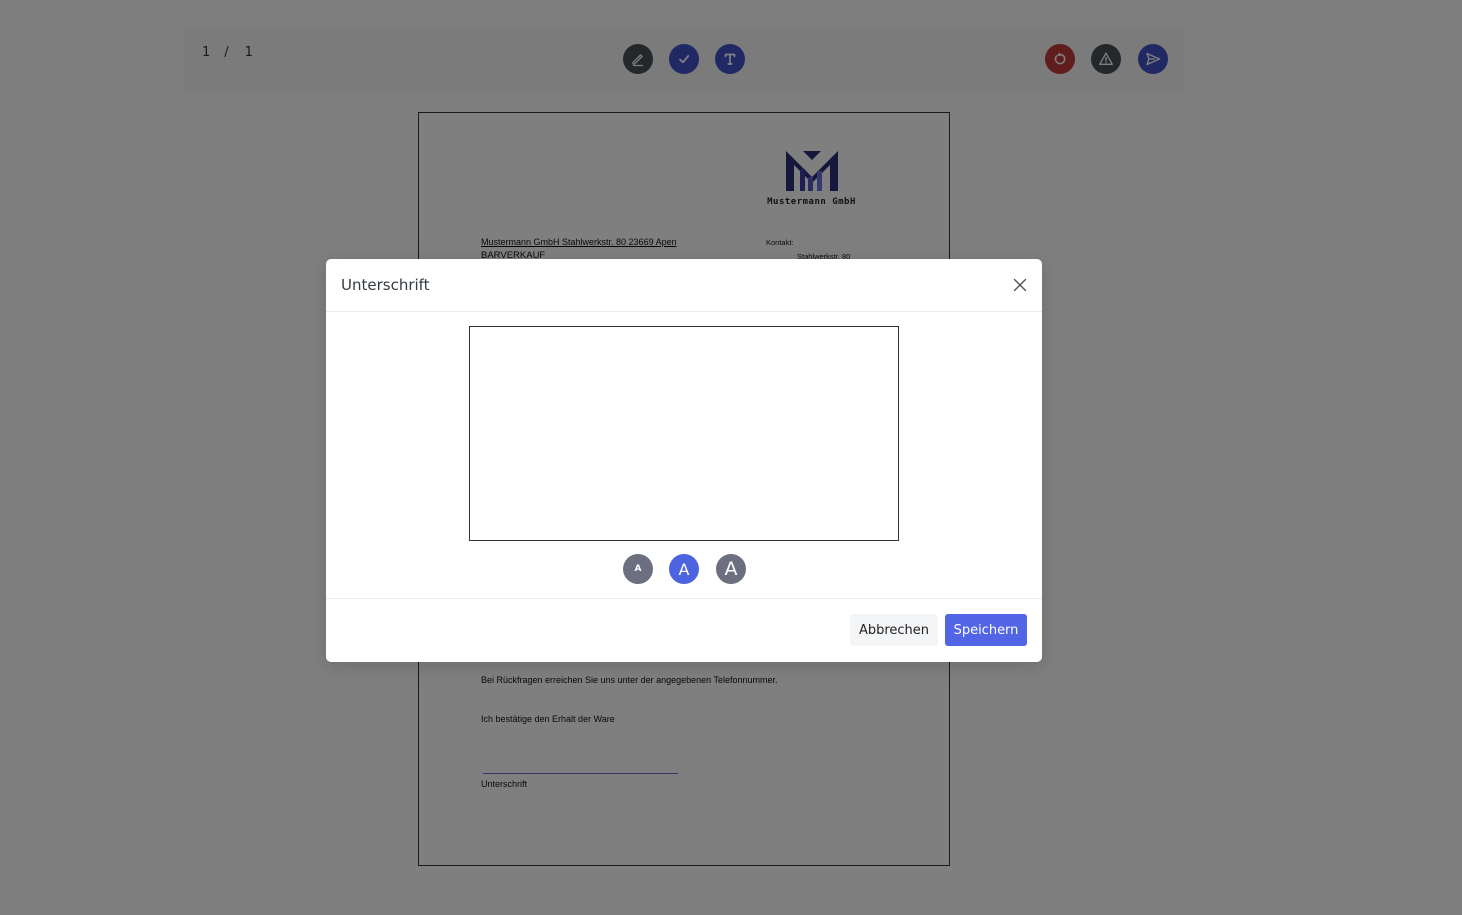 This screenshot has height=915, width=1462. Describe the element at coordinates (986, 630) in the screenshot. I see `save-button: Speichern` at that location.